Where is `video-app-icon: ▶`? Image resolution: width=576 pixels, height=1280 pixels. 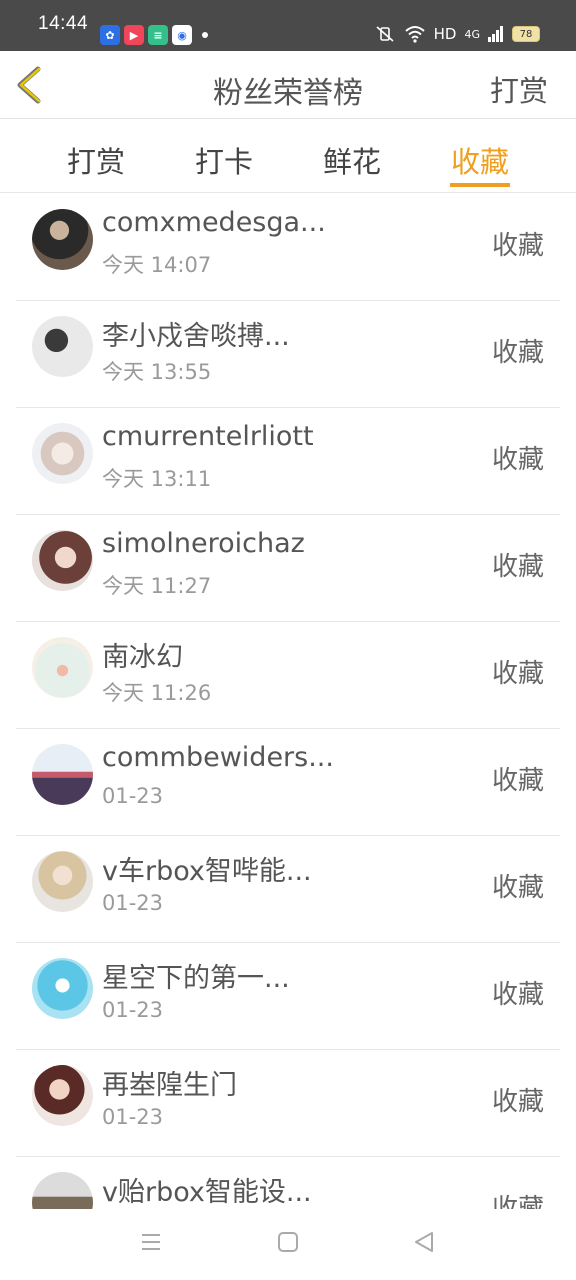
video-app-icon: ▶ is located at coordinates (134, 35).